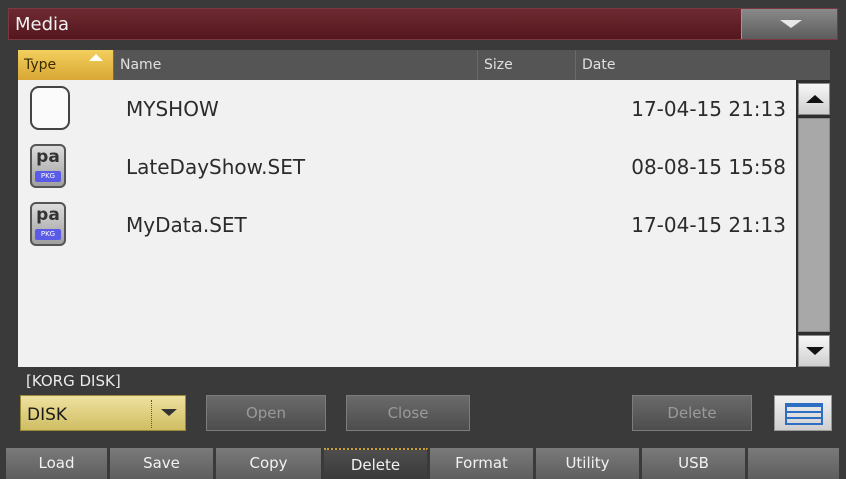 The height and width of the screenshot is (479, 846). What do you see at coordinates (96, 57) in the screenshot?
I see `sort-ascending-icon` at bounding box center [96, 57].